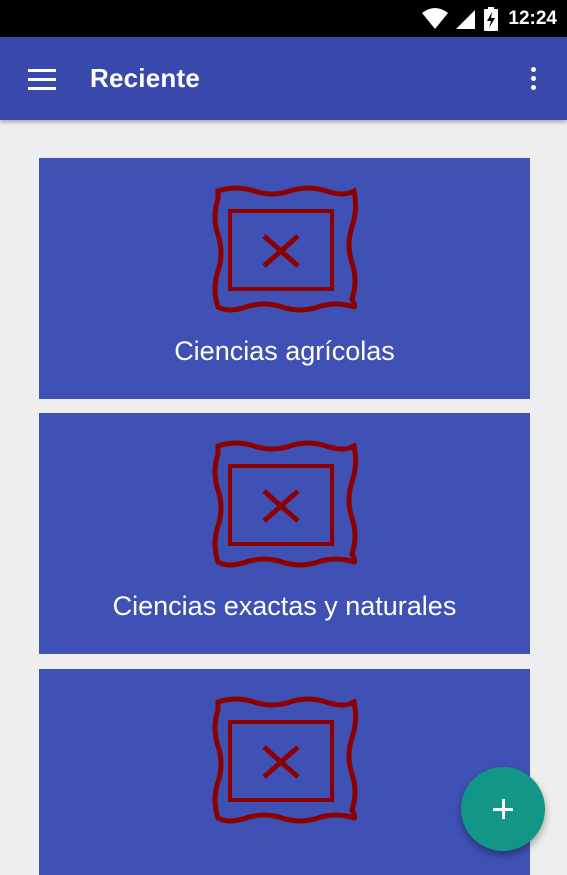  Describe the element at coordinates (466, 19) in the screenshot. I see `signal-icon` at that location.